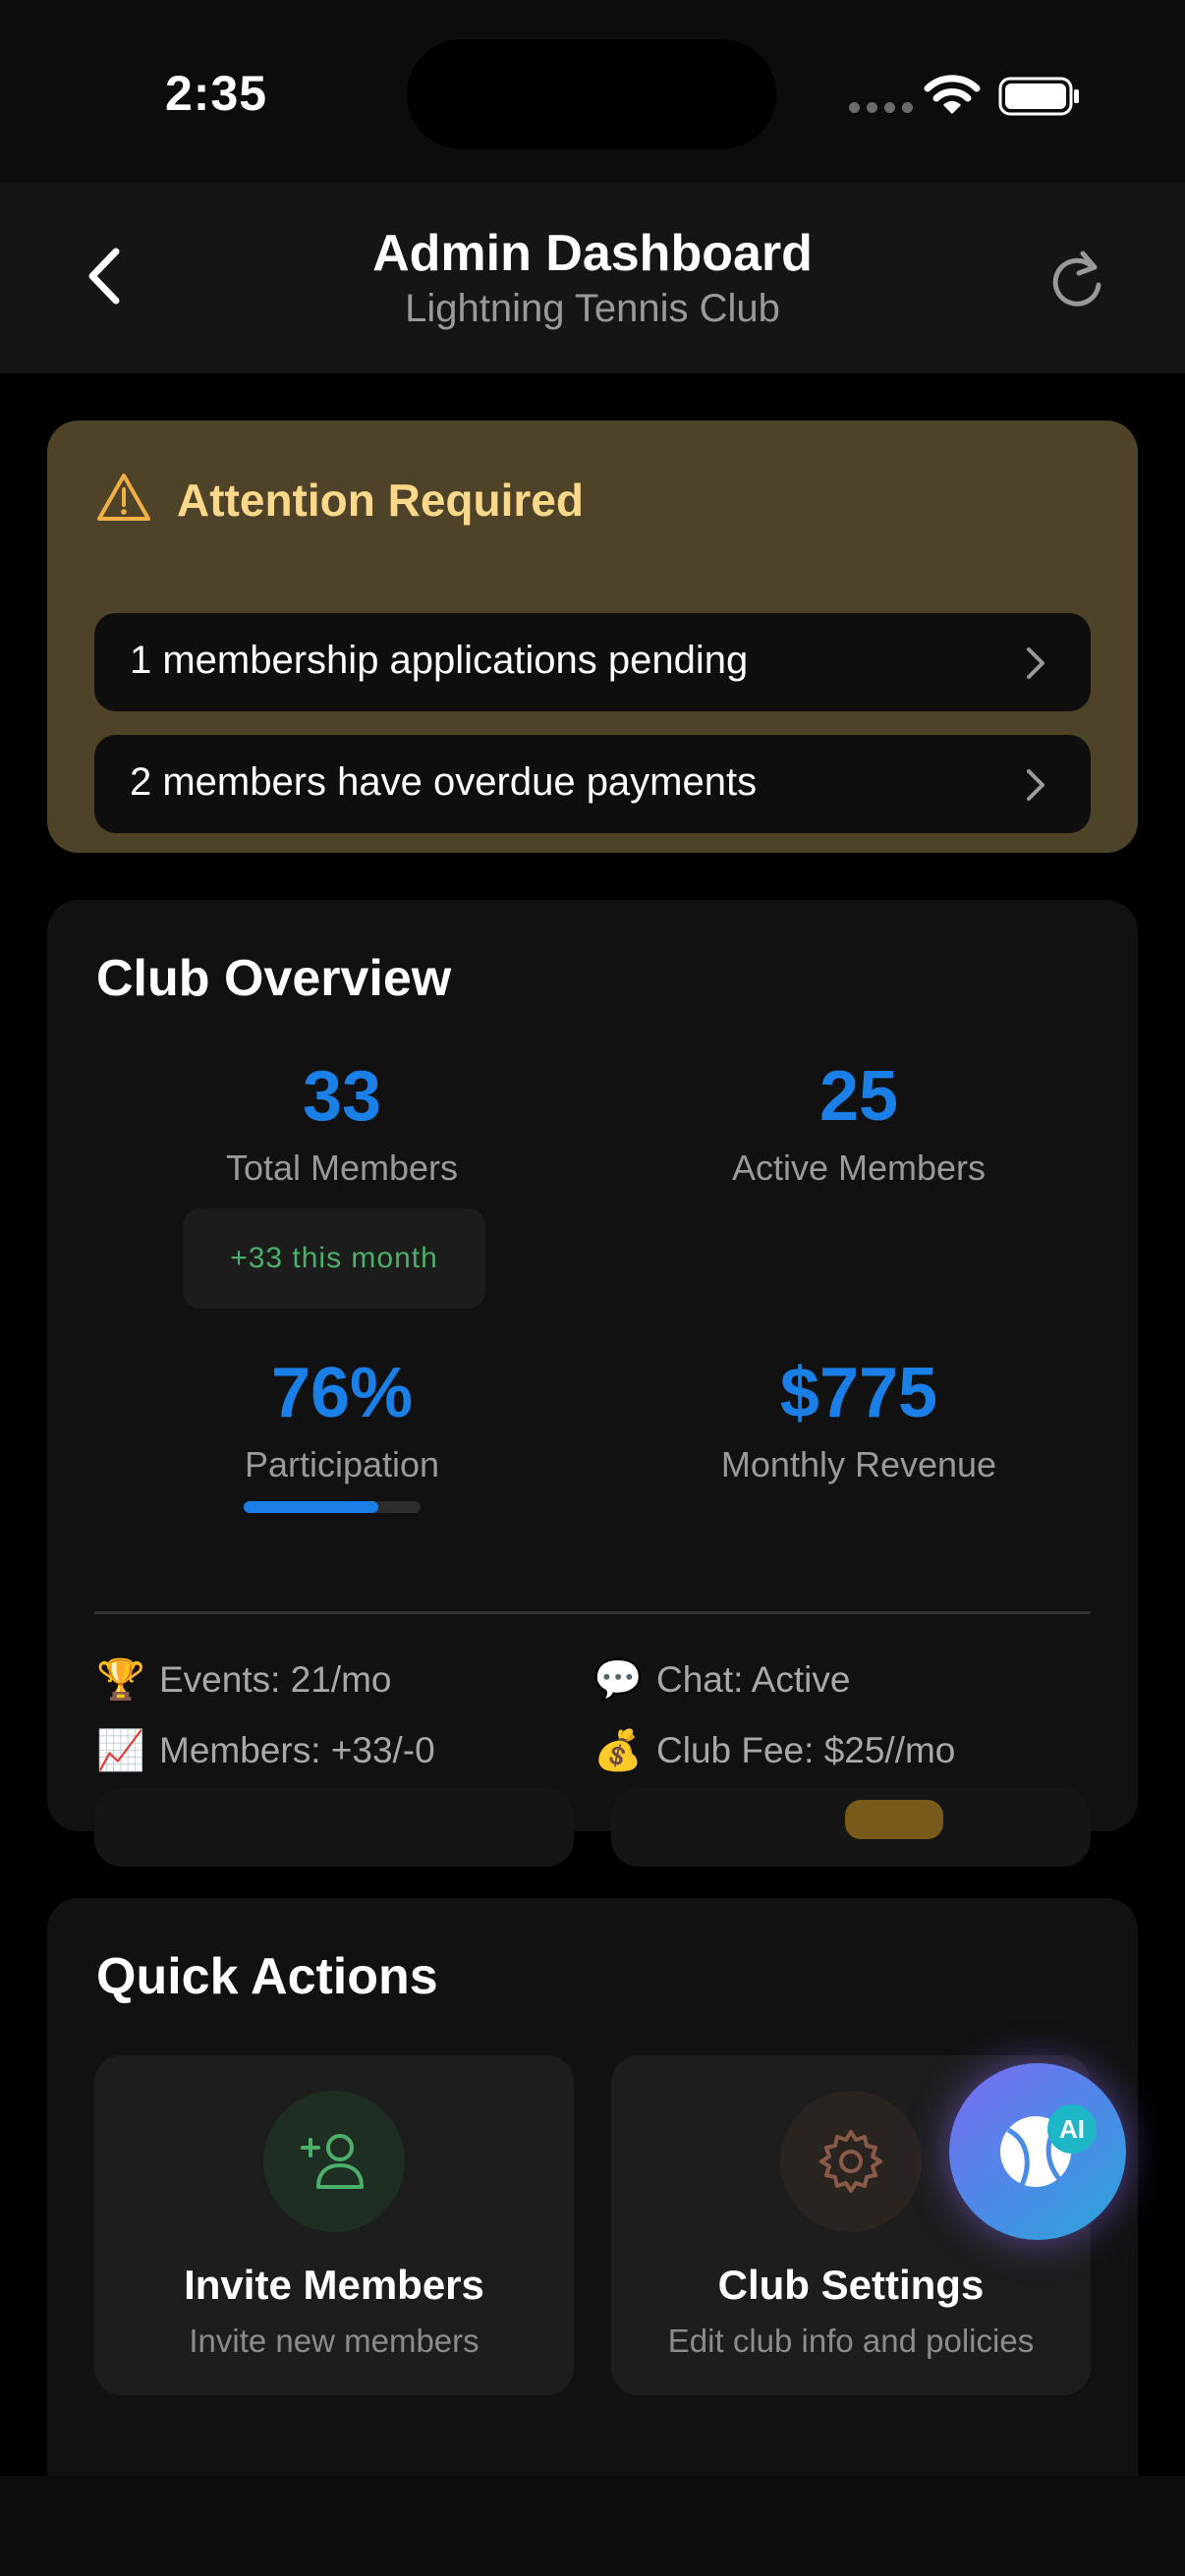 This screenshot has height=2576, width=1185. I want to click on warning-icon, so click(124, 497).